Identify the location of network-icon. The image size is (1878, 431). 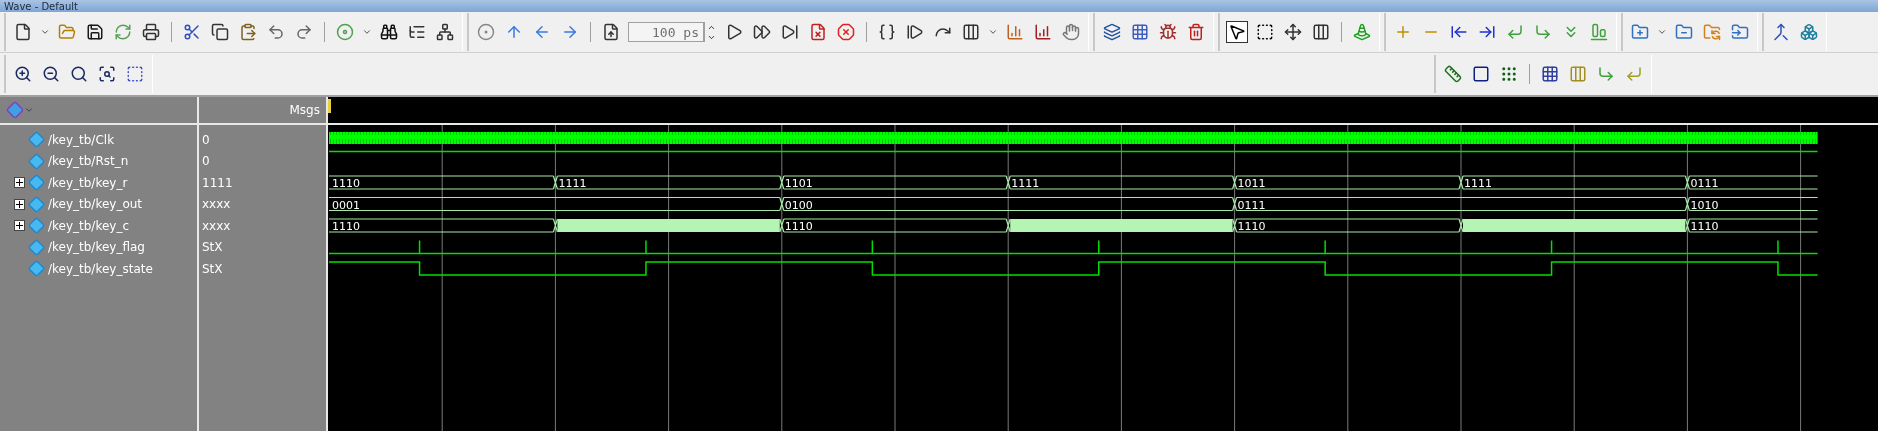
(445, 32).